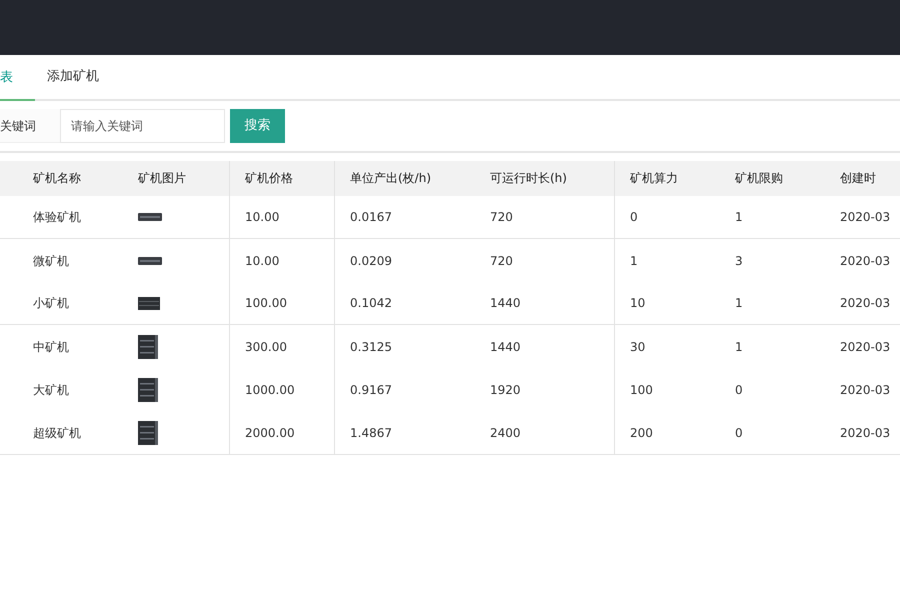 Image resolution: width=900 pixels, height=600 pixels. Describe the element at coordinates (545, 178) in the screenshot. I see `column-header: 可运行时长(h)` at that location.